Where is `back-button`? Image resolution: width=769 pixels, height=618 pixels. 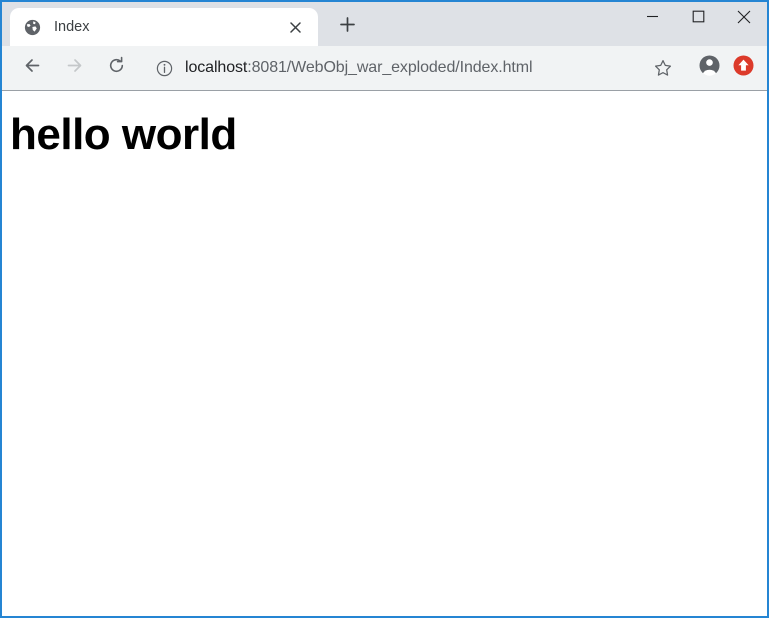 back-button is located at coordinates (32, 68).